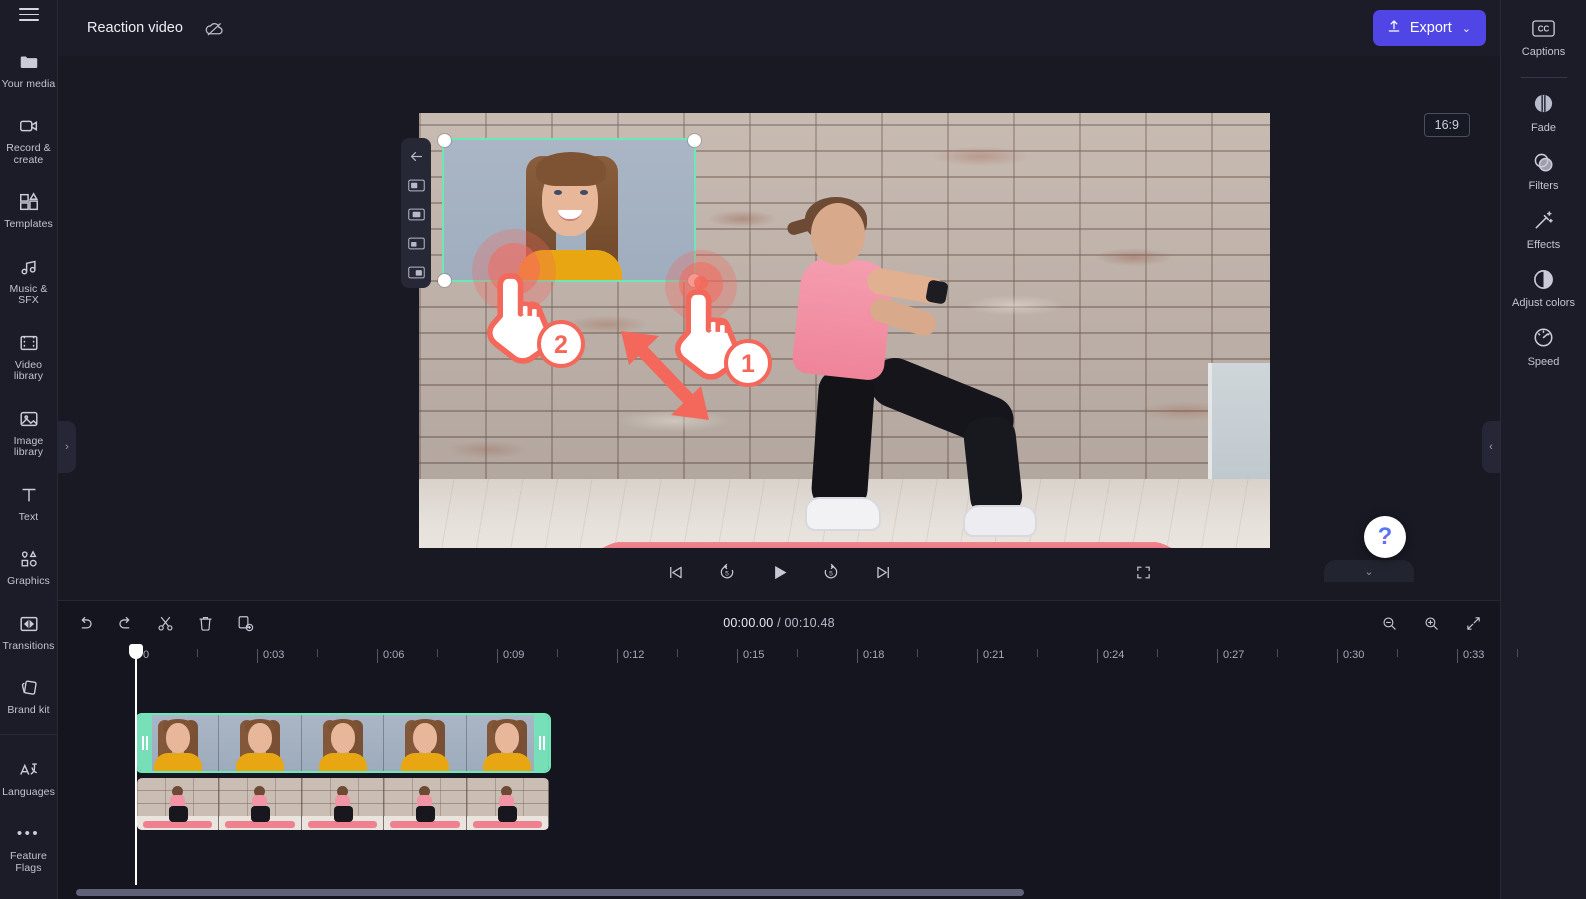 The width and height of the screenshot is (1586, 899). What do you see at coordinates (779, 623) in the screenshot?
I see `timeline-toolbar: 00:00.00 / 00:10.48` at bounding box center [779, 623].